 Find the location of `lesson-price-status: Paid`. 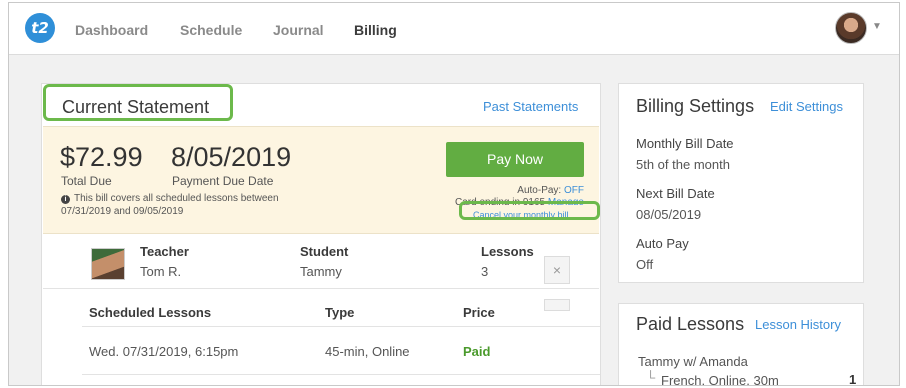

lesson-price-status: Paid is located at coordinates (477, 351).